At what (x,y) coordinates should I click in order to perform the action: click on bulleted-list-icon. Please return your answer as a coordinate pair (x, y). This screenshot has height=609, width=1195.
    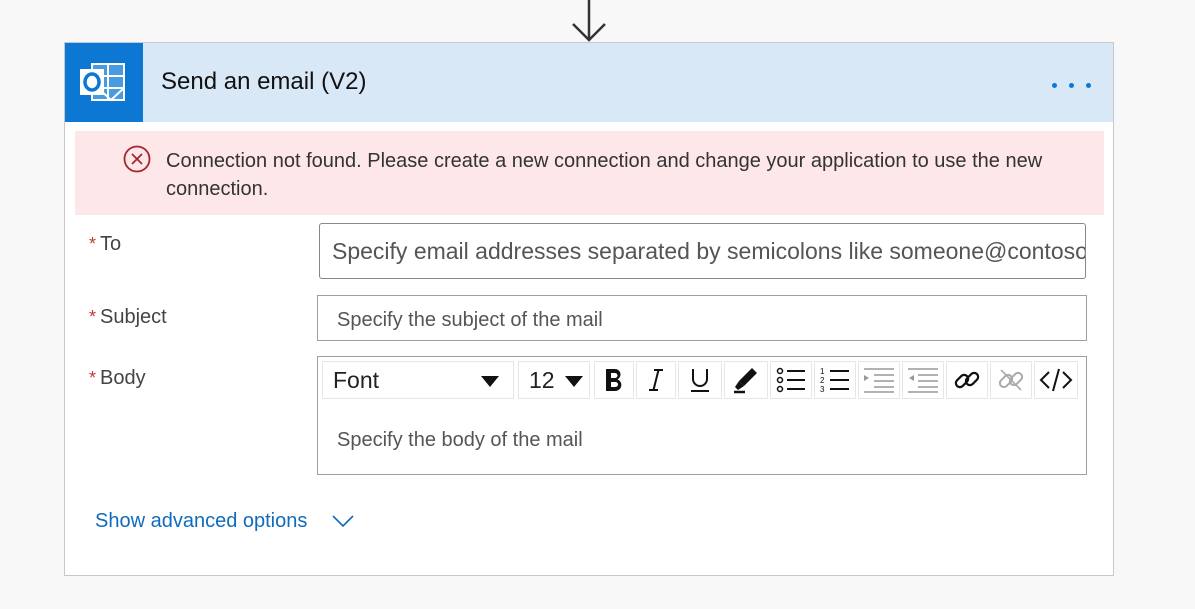
    Looking at the image, I should click on (790, 380).